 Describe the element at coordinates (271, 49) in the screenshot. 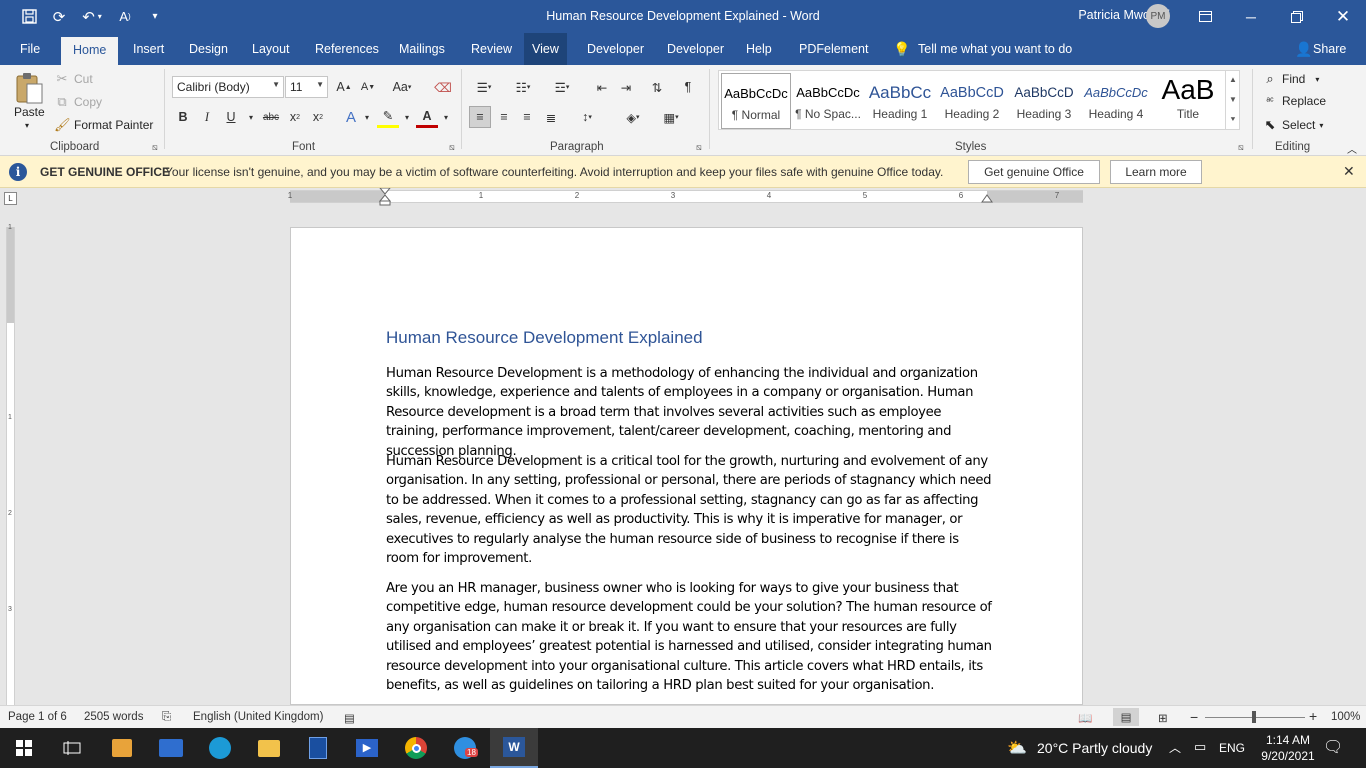

I see `tab-layout: Layout` at that location.